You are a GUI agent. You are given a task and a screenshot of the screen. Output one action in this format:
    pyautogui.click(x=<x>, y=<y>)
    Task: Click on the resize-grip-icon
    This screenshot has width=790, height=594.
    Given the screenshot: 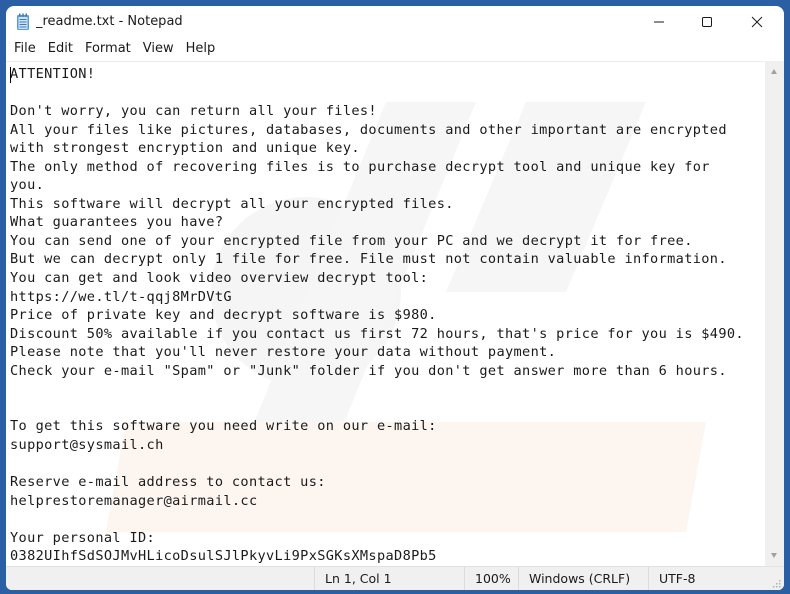 What is the action you would take?
    pyautogui.click(x=777, y=584)
    